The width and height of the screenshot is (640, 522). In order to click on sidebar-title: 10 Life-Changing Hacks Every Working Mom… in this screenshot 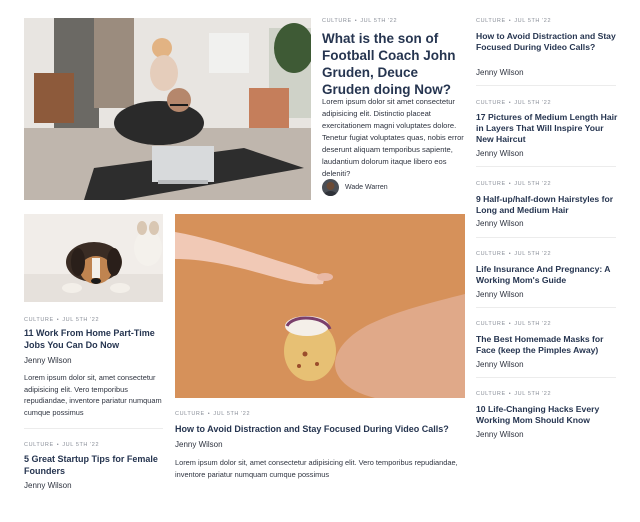, I will do `click(548, 415)`.